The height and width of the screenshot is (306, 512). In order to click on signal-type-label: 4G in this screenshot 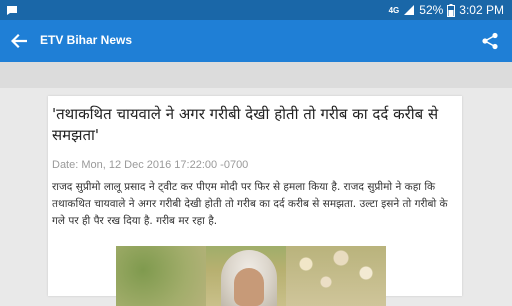, I will do `click(394, 10)`.